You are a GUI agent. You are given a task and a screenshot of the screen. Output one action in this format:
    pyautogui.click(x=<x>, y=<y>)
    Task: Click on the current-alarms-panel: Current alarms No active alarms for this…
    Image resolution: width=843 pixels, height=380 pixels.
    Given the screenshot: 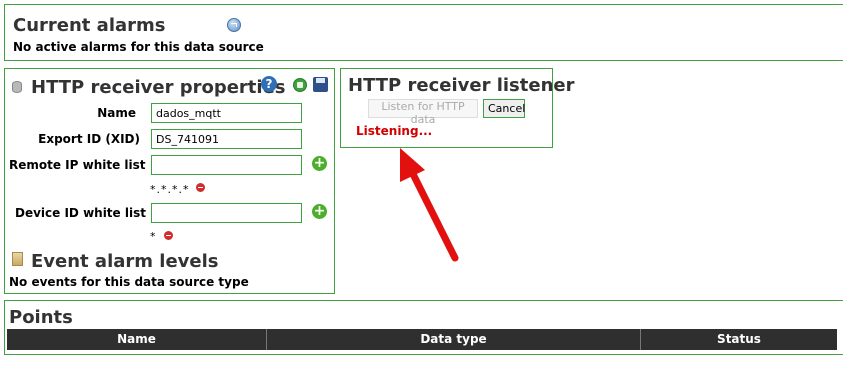 What is the action you would take?
    pyautogui.click(x=423, y=32)
    